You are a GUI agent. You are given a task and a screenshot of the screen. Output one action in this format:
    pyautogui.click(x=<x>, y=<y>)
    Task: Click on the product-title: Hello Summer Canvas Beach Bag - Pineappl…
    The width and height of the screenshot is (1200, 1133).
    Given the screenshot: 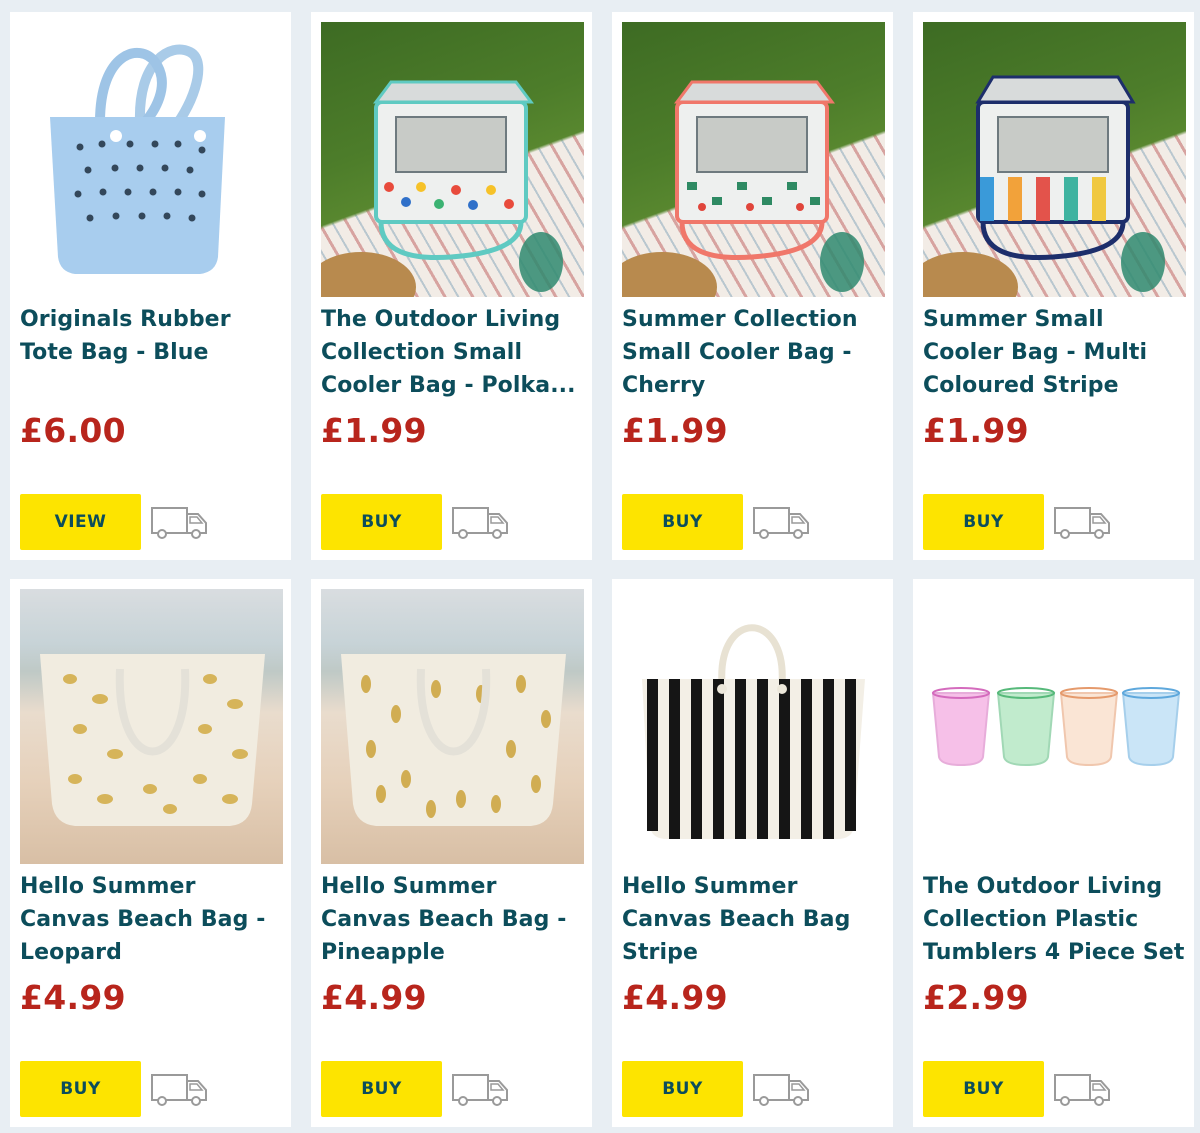 What is the action you would take?
    pyautogui.click(x=452, y=919)
    